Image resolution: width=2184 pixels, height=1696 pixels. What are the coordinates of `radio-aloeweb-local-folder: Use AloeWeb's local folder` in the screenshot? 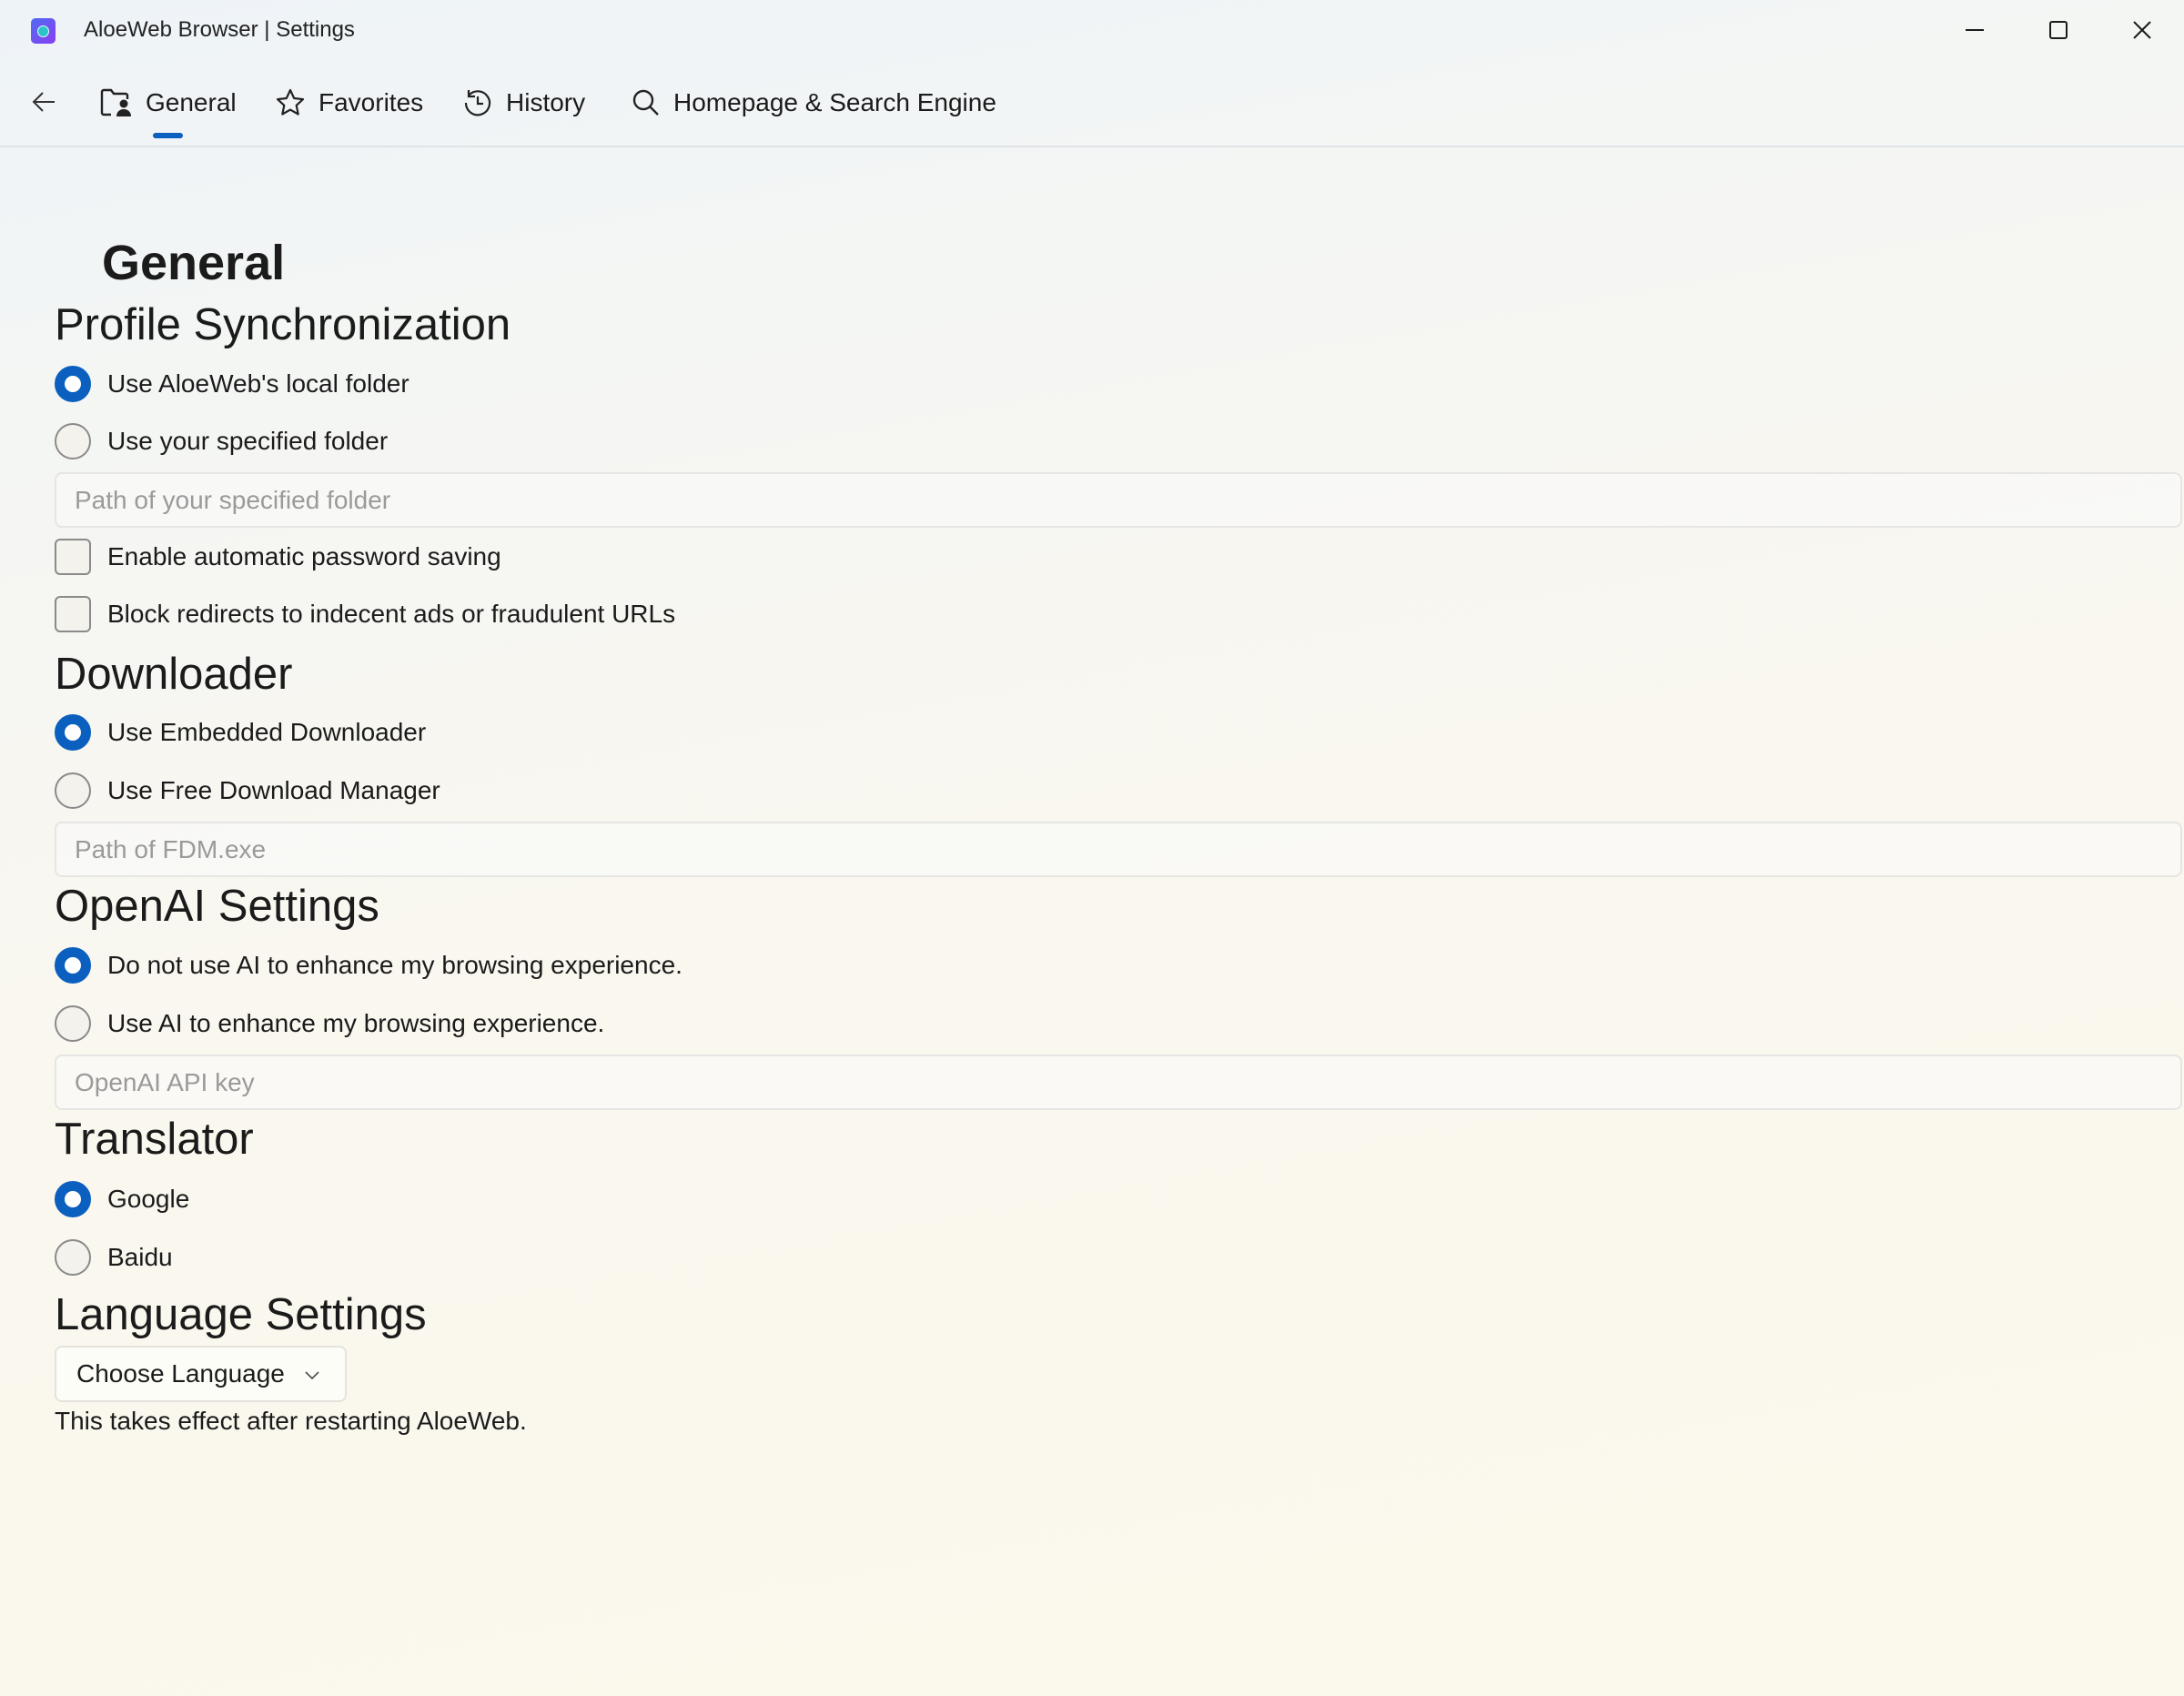 It's located at (233, 384).